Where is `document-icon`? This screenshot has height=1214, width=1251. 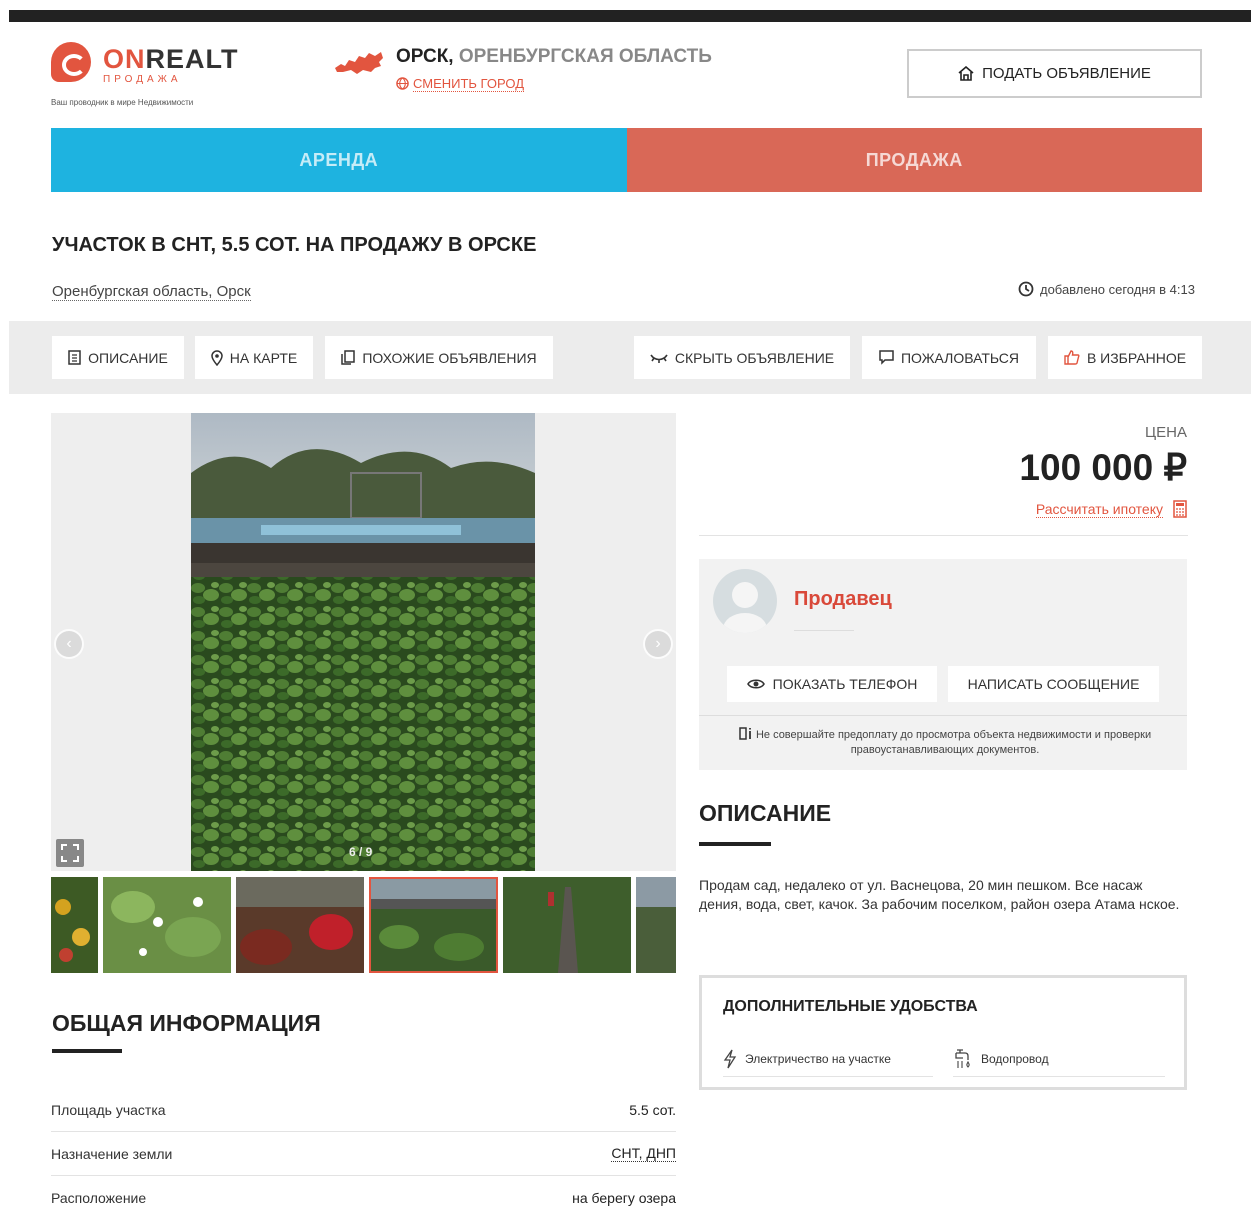
document-icon is located at coordinates (74, 357).